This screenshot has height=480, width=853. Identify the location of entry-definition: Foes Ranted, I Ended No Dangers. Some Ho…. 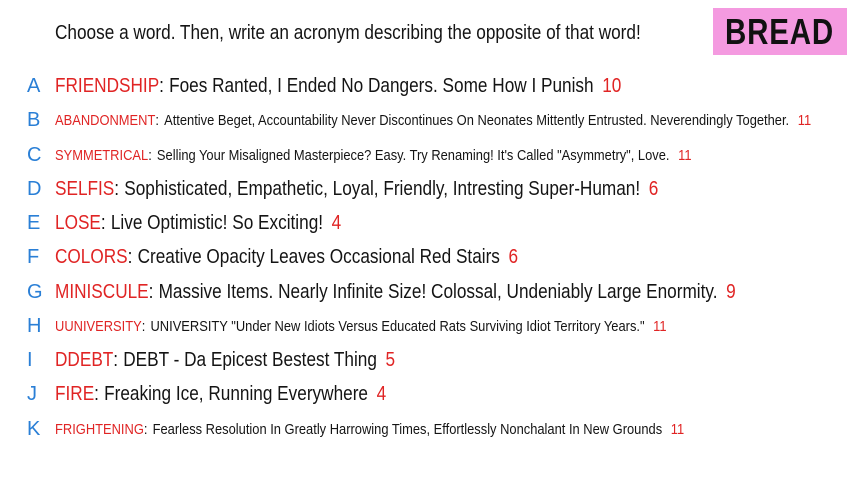
(381, 85).